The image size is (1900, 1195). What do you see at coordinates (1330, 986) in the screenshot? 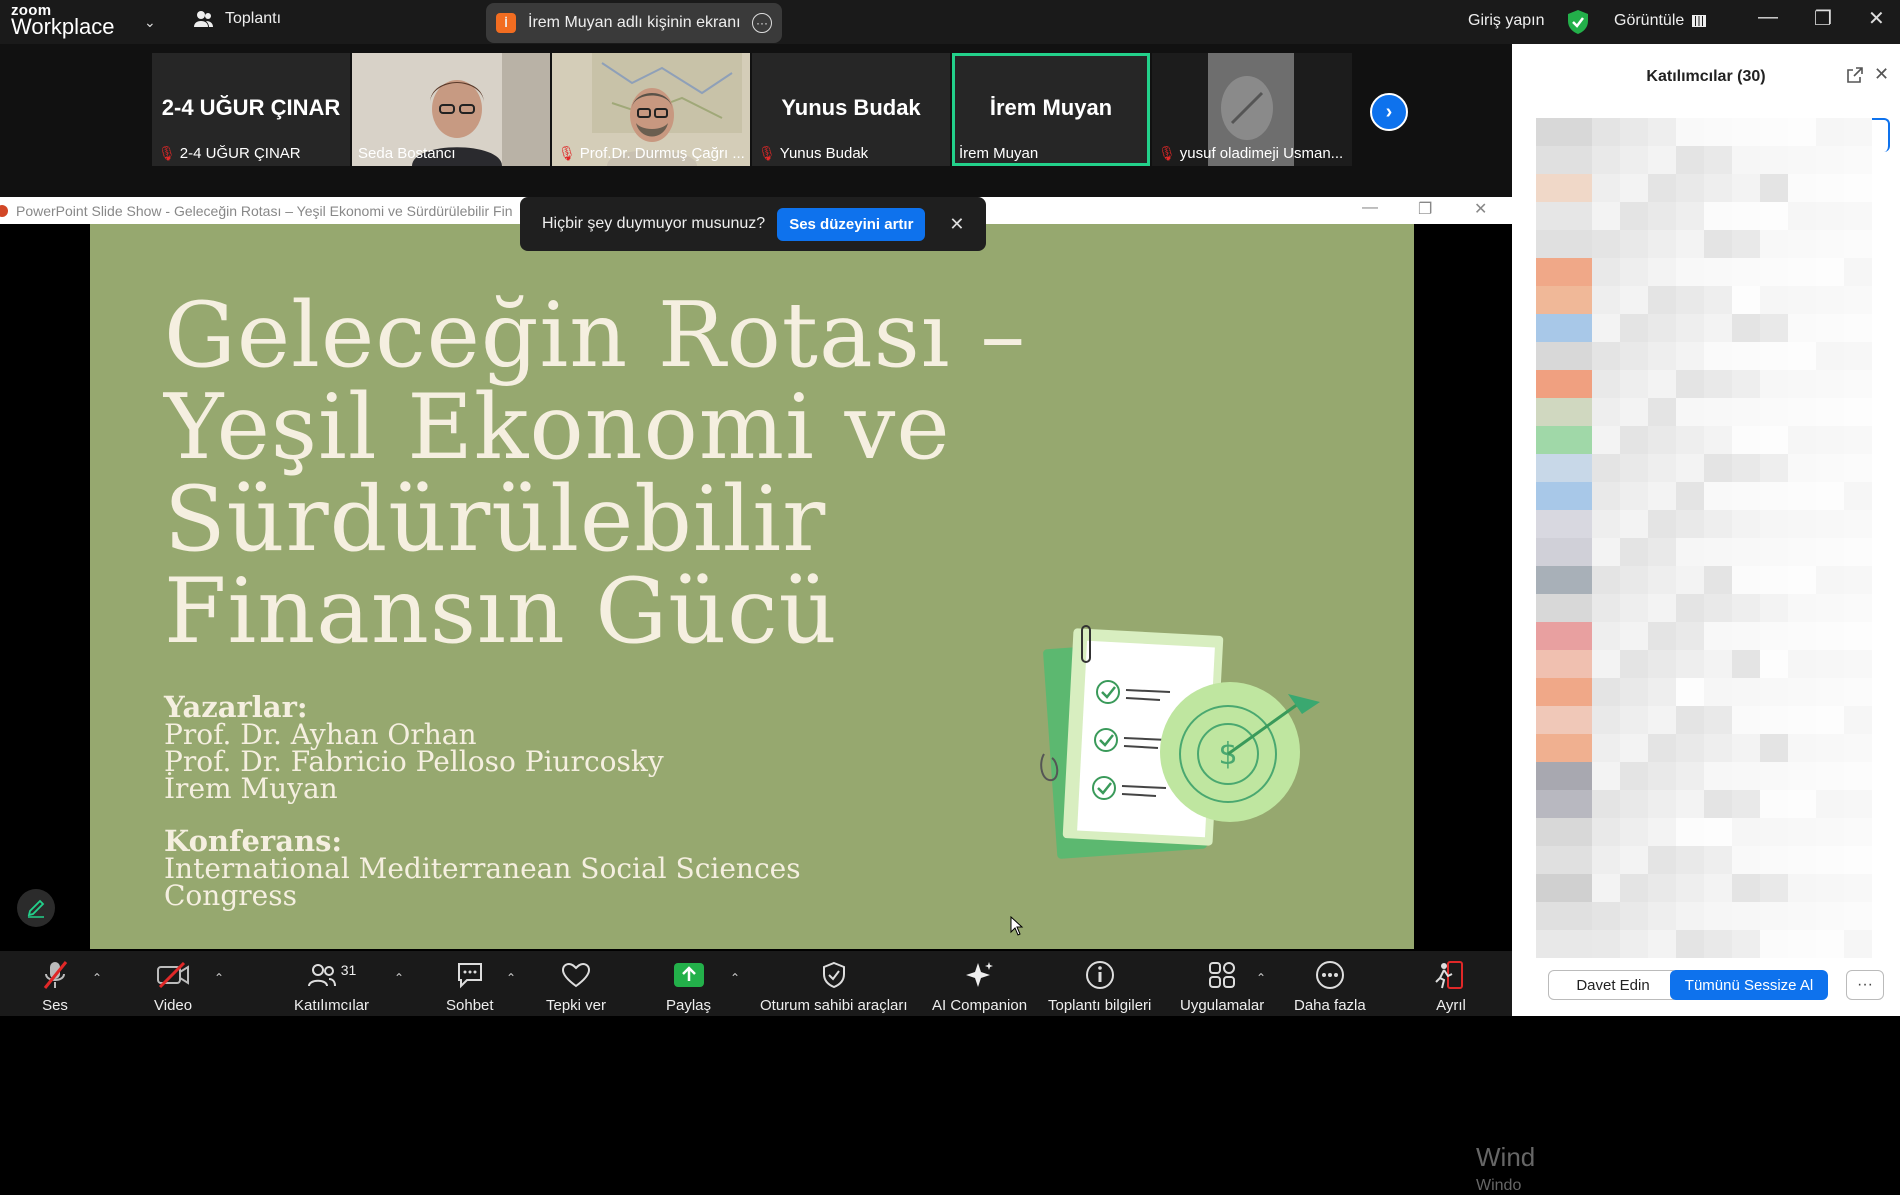
I see `more-button: Daha fazla` at bounding box center [1330, 986].